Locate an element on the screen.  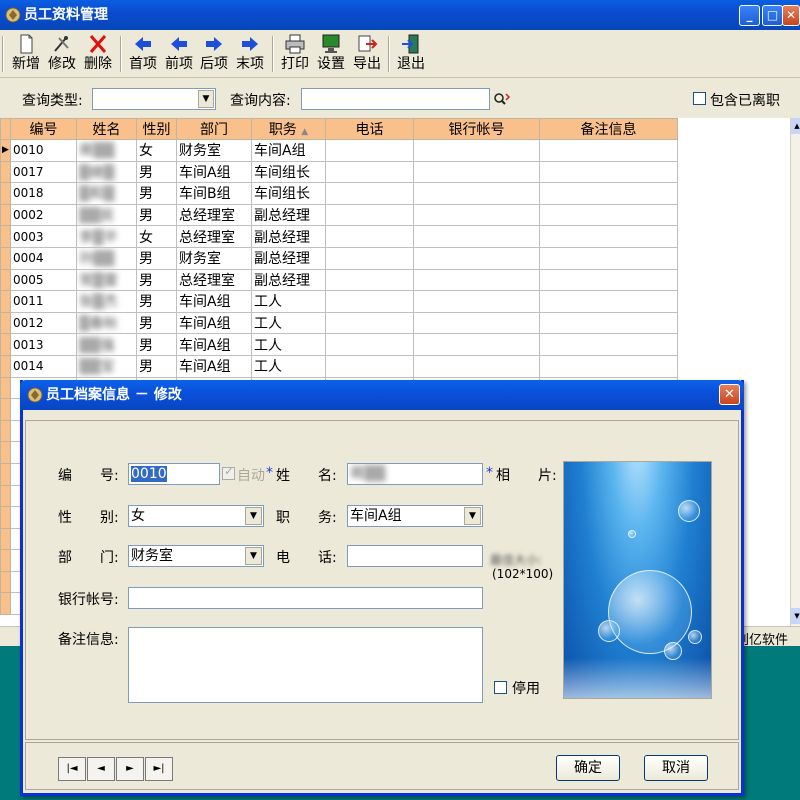
query-type-select: ▼ is located at coordinates (154, 99).